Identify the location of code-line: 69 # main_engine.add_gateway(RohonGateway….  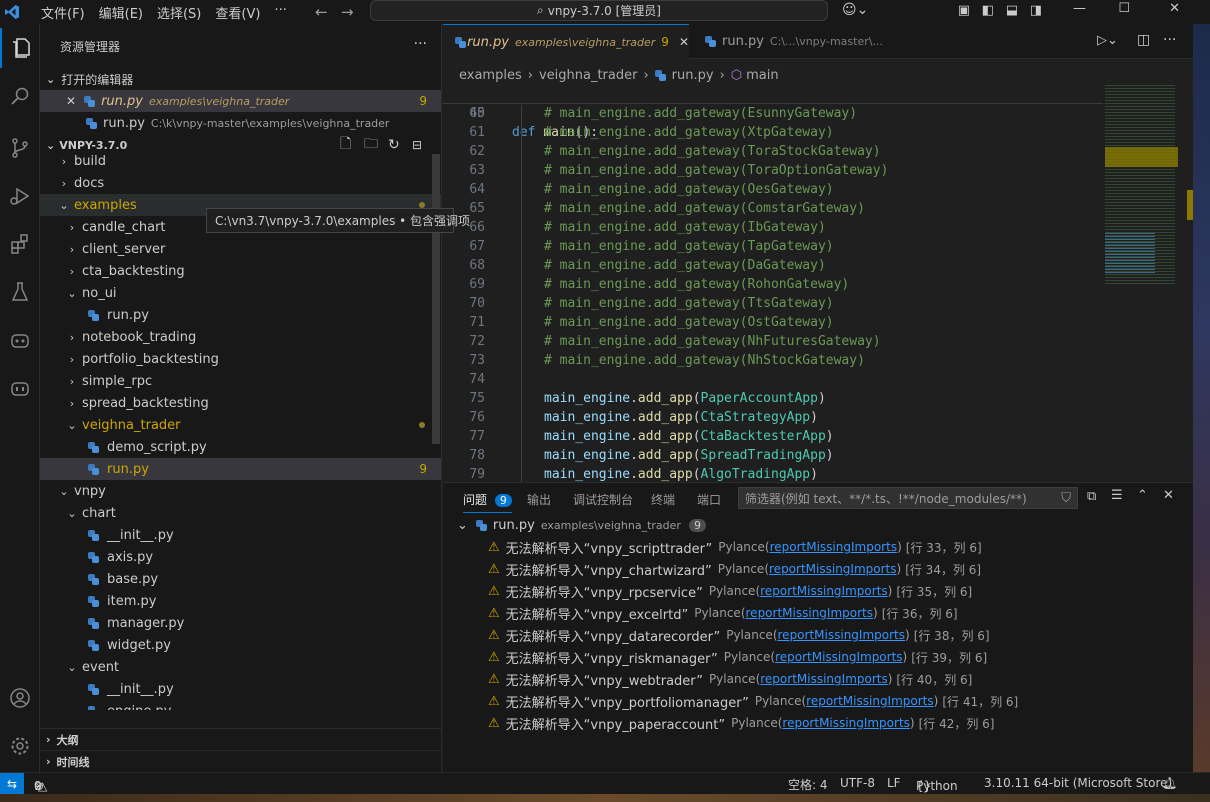
(773, 284).